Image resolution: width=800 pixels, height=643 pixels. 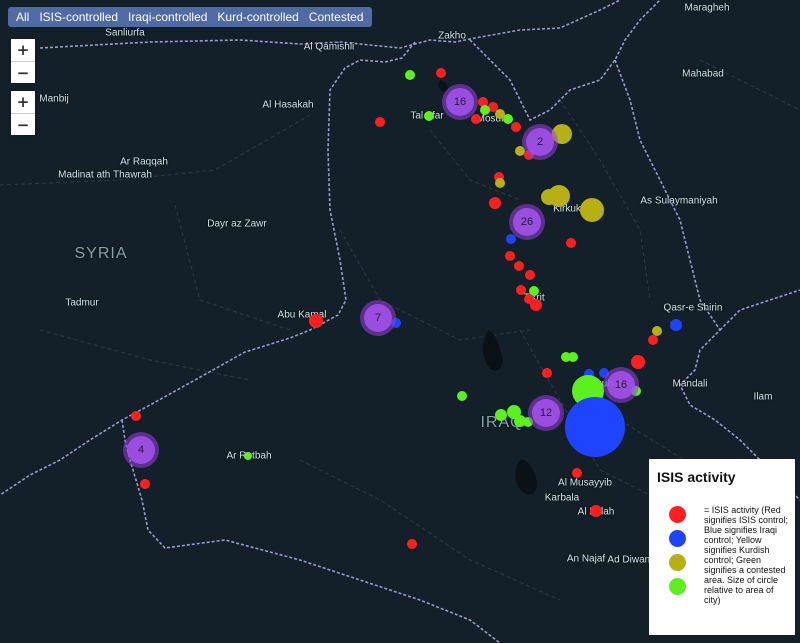 I want to click on place-label: Manbij, so click(x=54, y=99).